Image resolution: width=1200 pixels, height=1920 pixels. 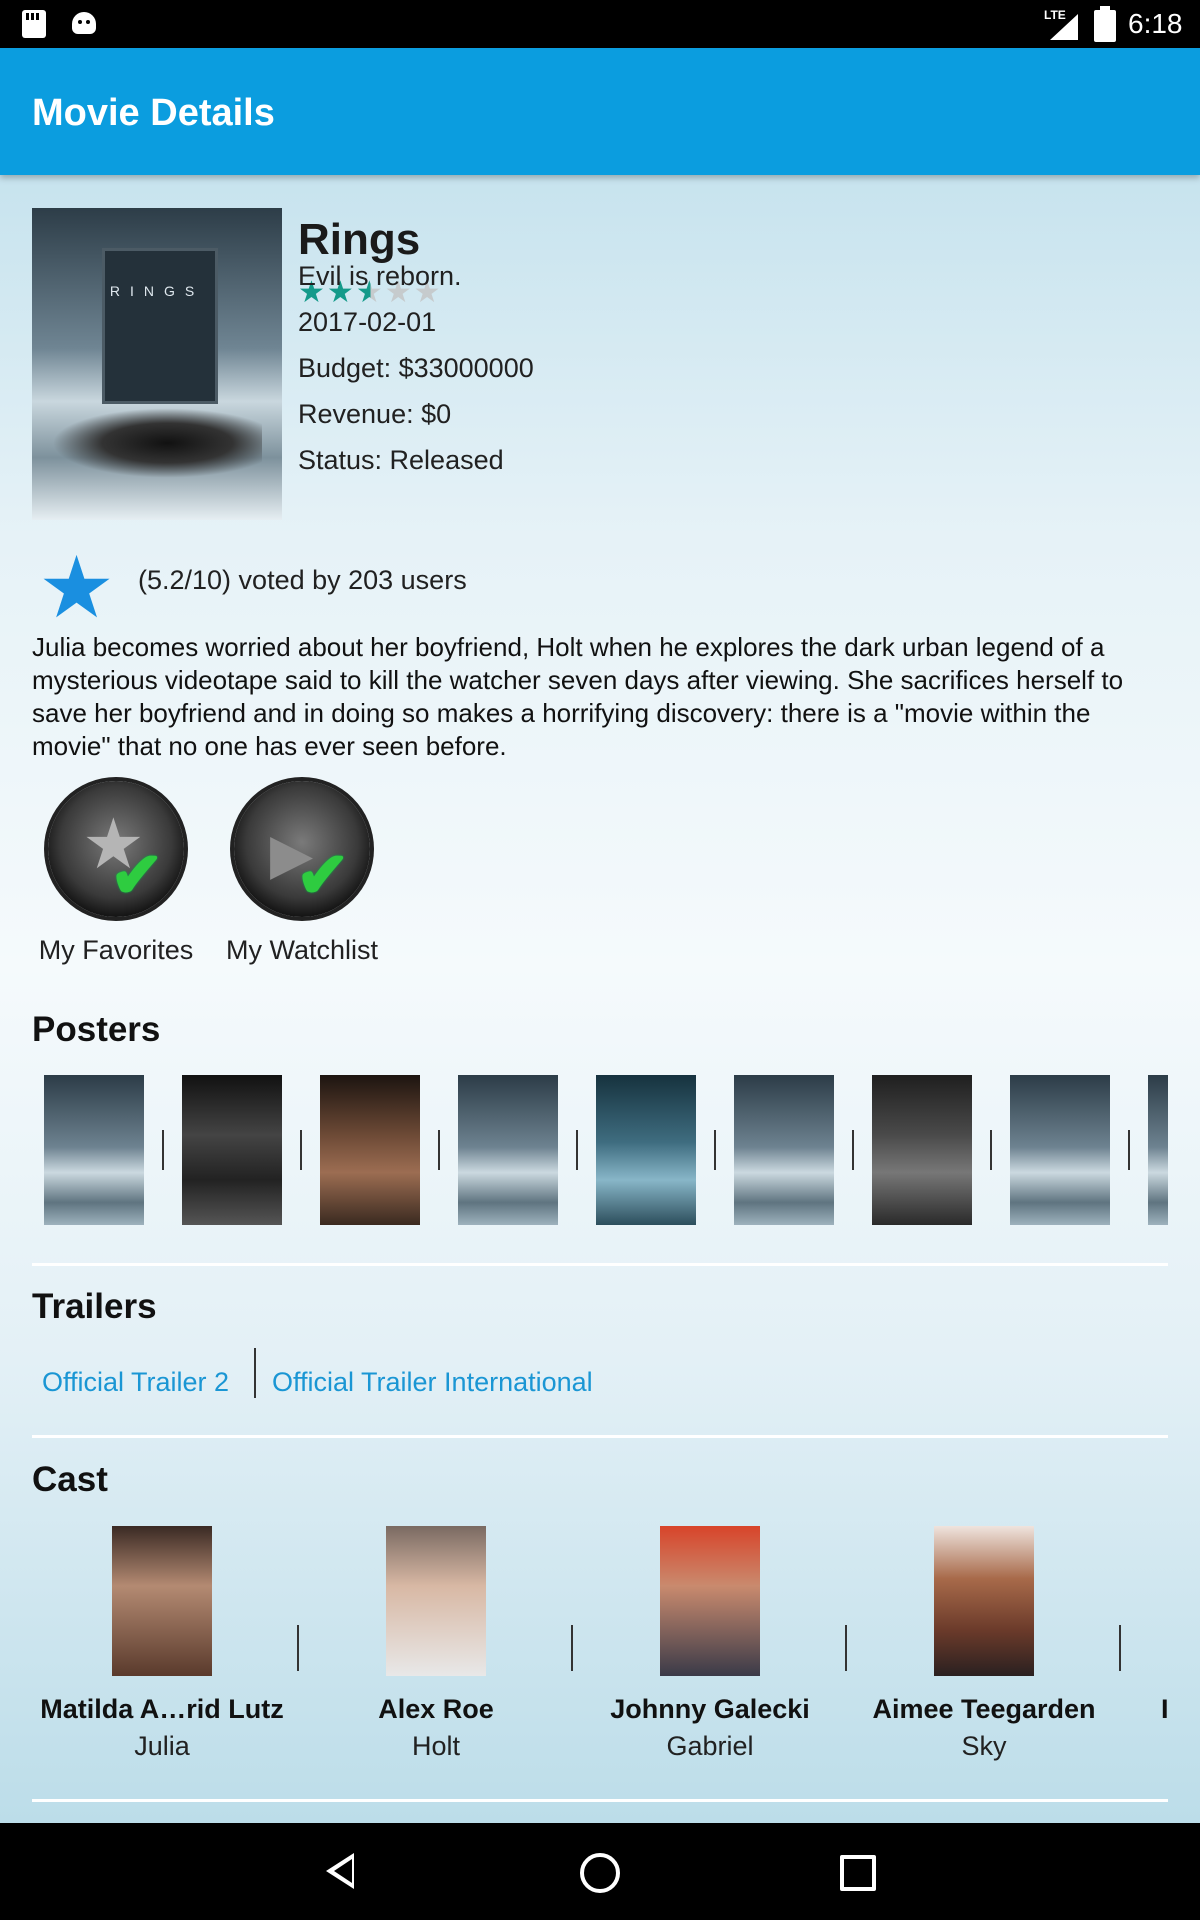 I want to click on cast-name: Matilda A…rid Lutz, so click(x=162, y=1709).